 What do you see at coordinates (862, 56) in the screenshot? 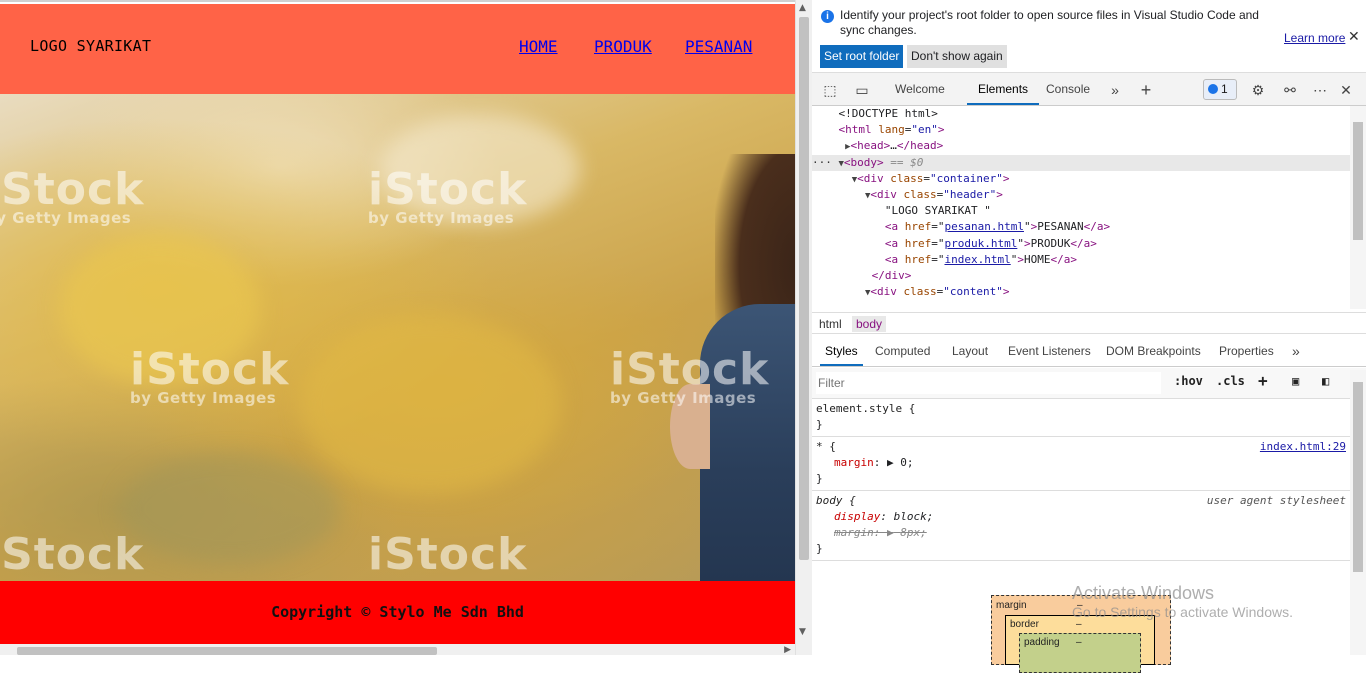
I see `set-root-folder-button: Set root folder` at bounding box center [862, 56].